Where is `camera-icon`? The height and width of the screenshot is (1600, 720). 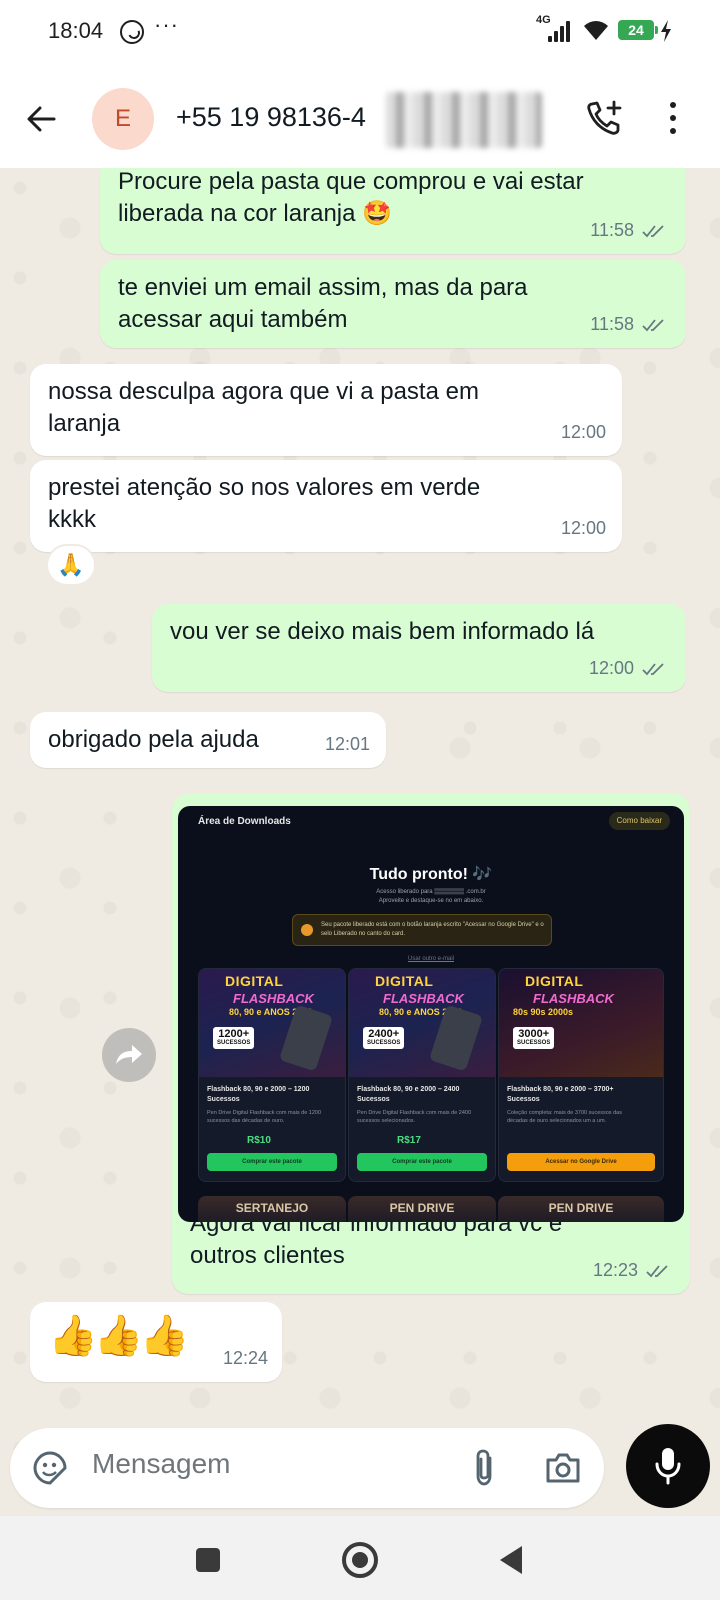 camera-icon is located at coordinates (563, 1468).